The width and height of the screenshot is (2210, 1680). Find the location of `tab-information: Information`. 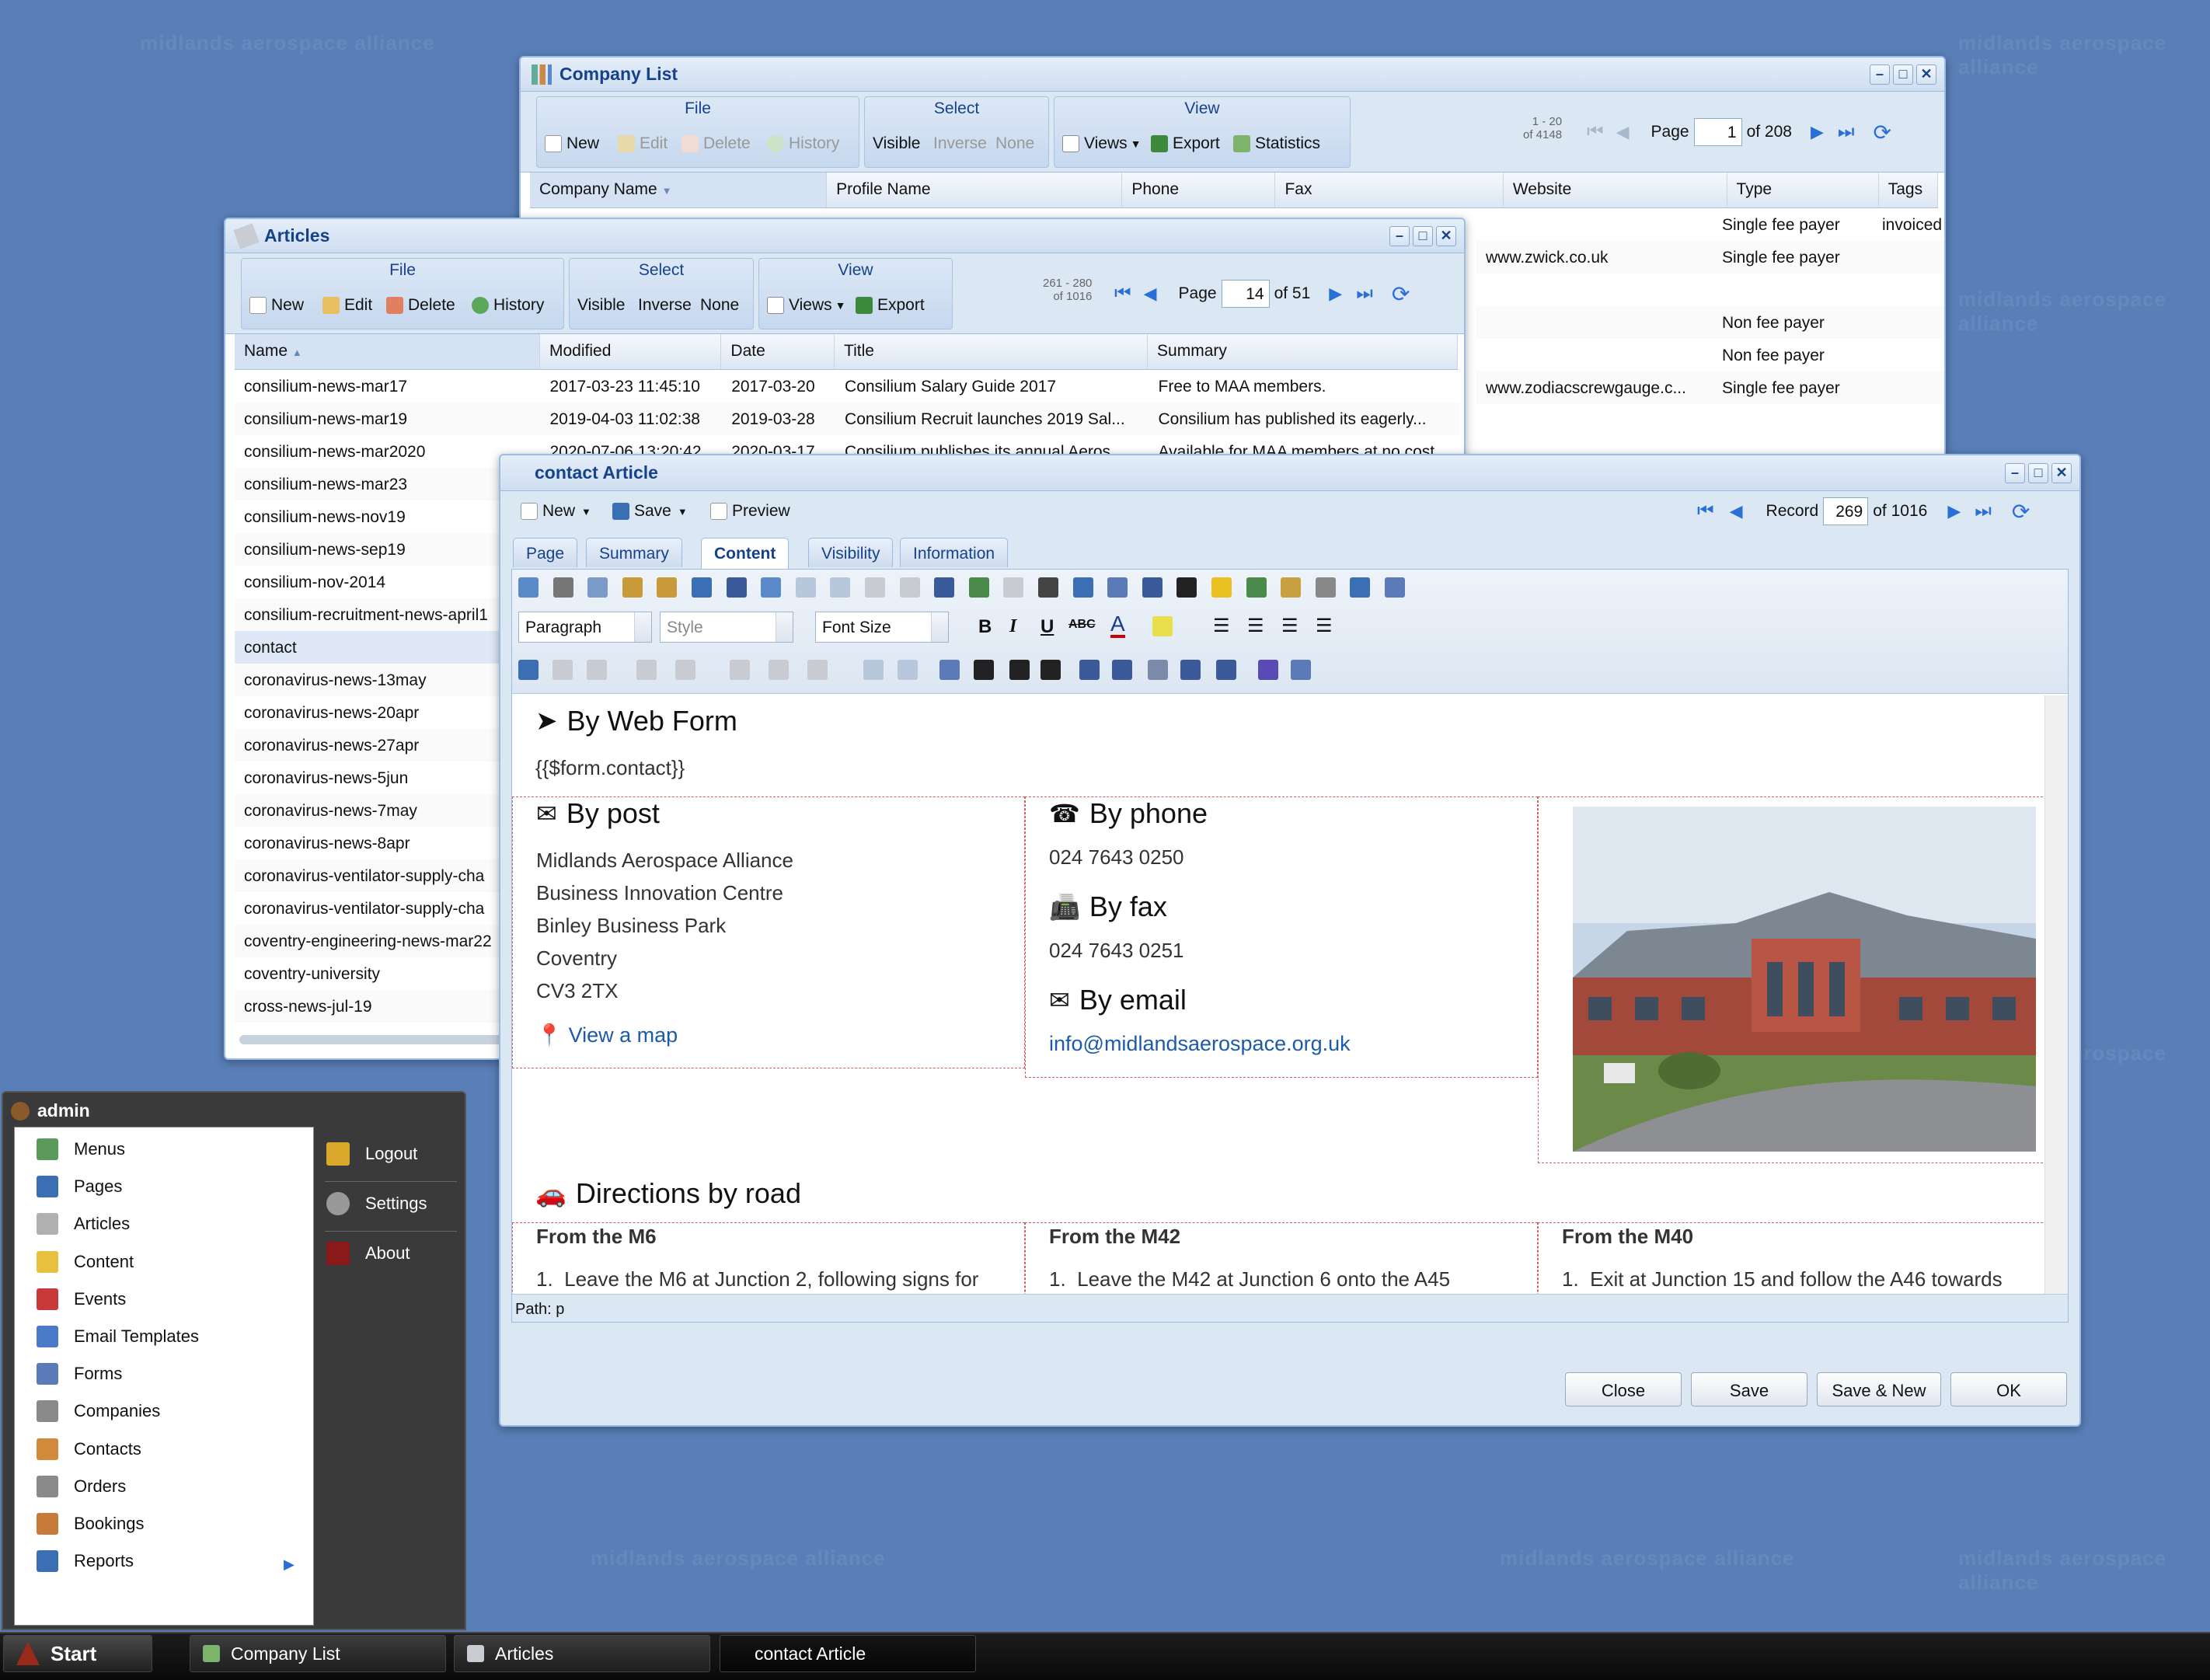

tab-information: Information is located at coordinates (955, 552).